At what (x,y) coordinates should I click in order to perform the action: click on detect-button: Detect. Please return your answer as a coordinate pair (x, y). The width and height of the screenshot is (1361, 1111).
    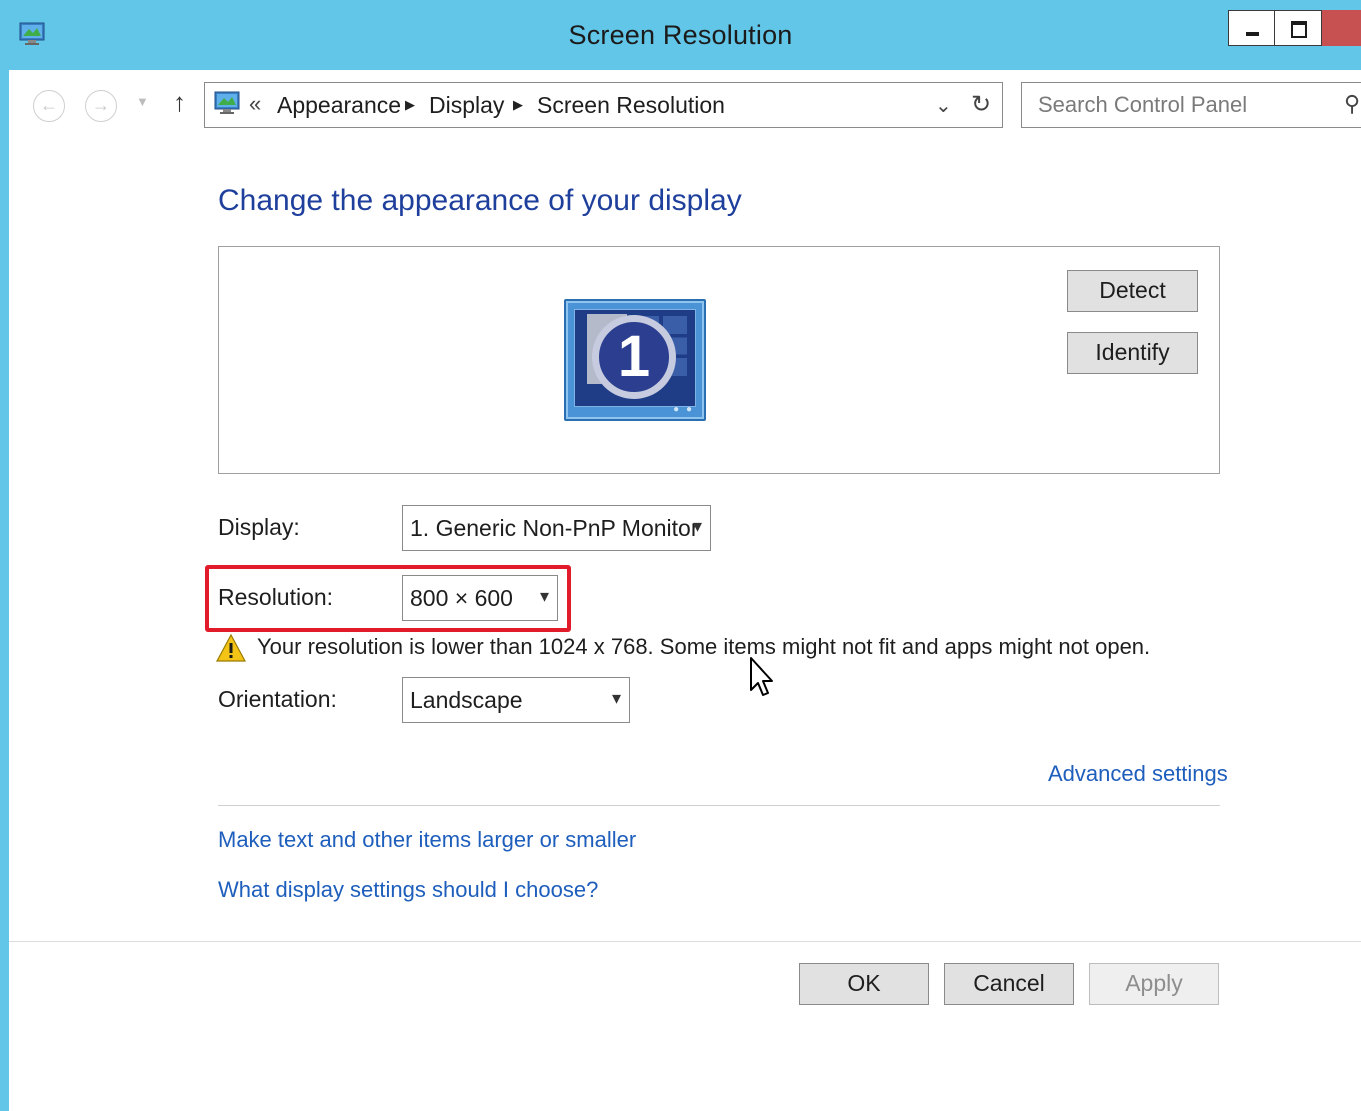
    Looking at the image, I should click on (1132, 291).